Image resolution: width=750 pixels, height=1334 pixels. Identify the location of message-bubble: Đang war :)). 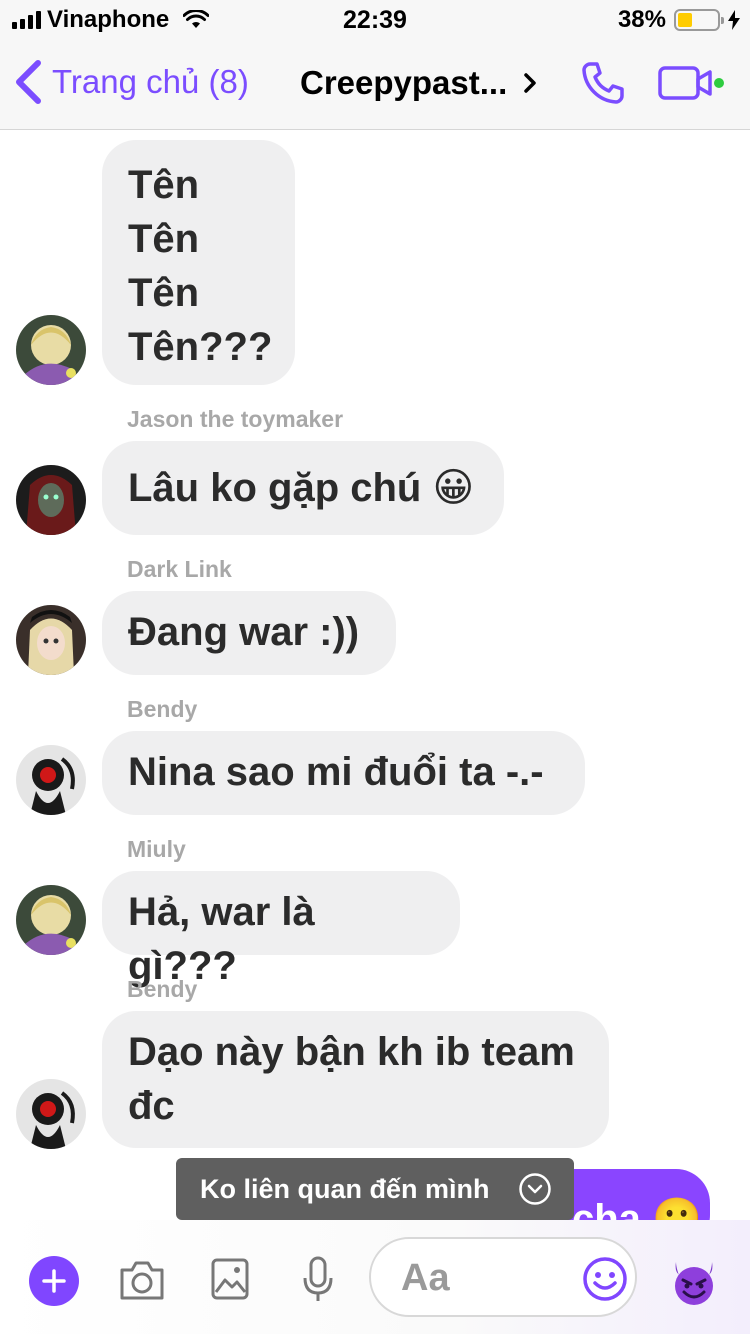
(249, 633).